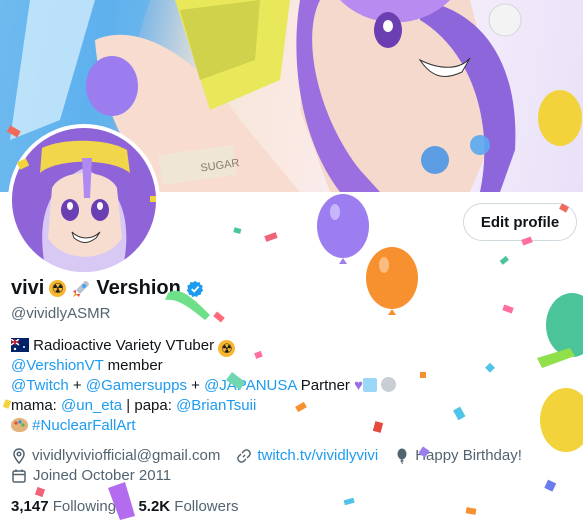  I want to click on location-item: vividlyviviofficial@gmail.com, so click(115, 455).